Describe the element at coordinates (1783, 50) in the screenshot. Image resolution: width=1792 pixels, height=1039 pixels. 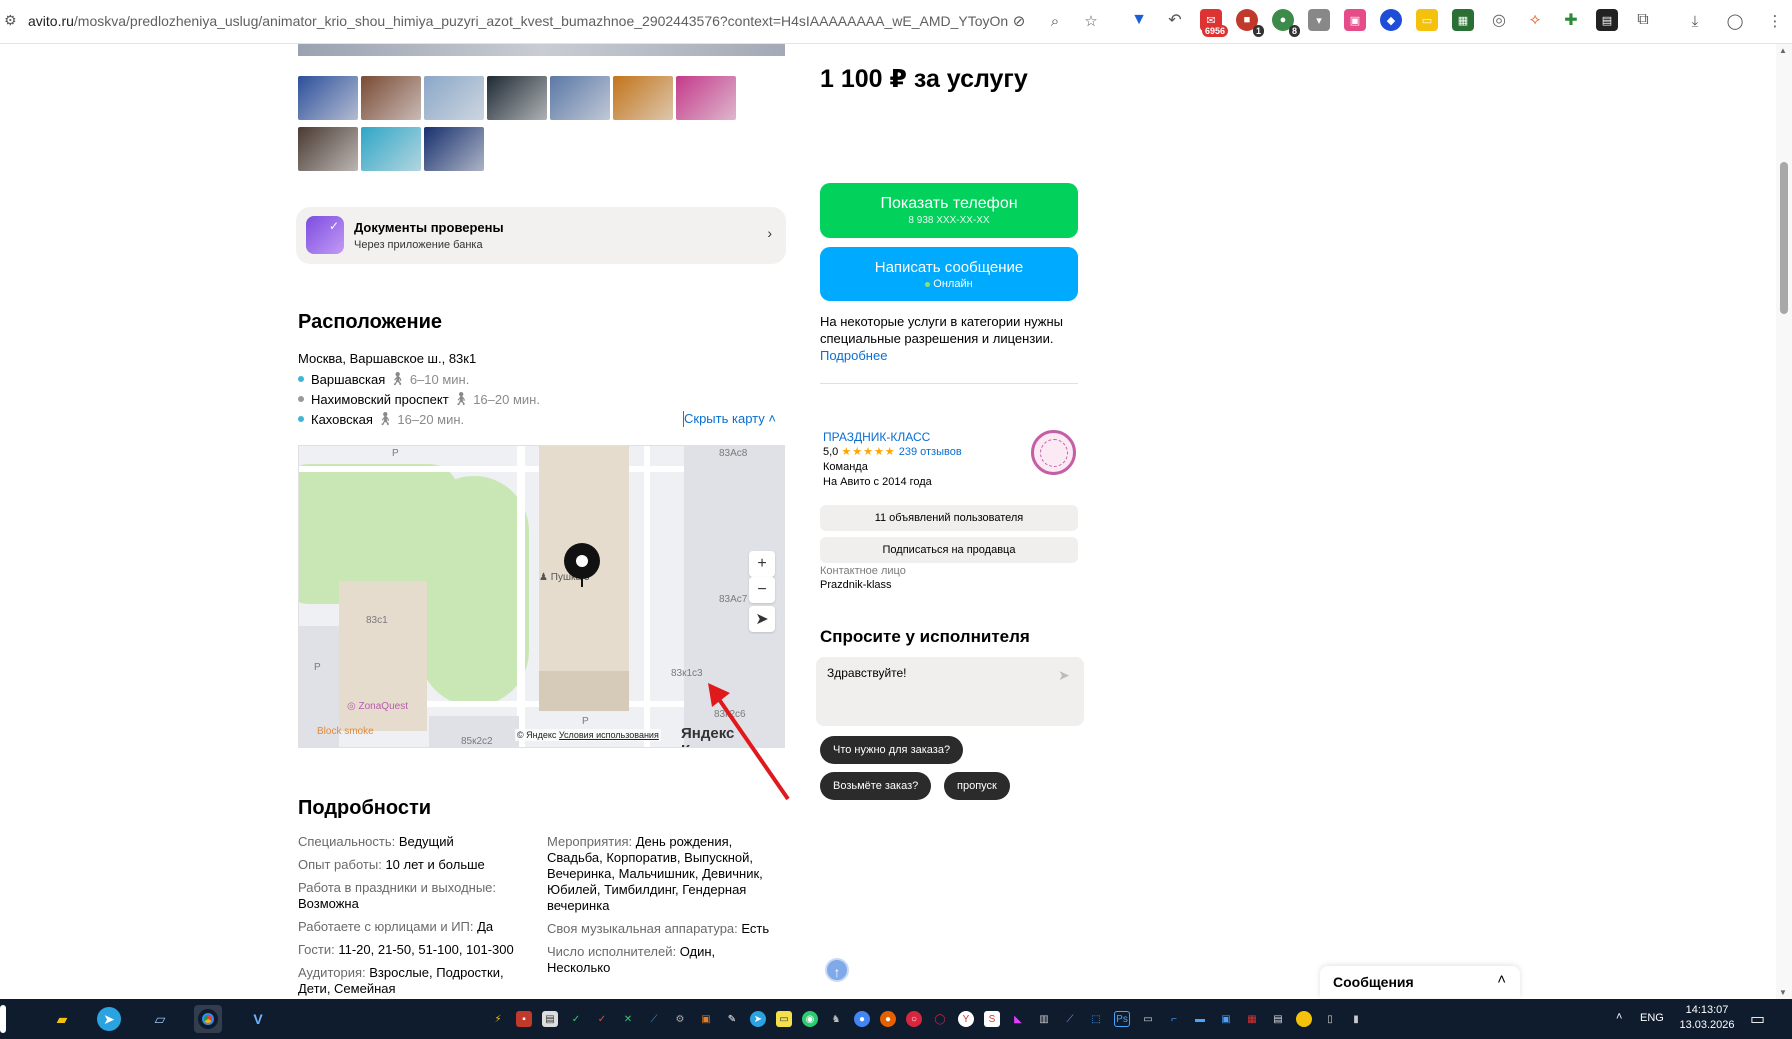
I see `scroll-up-arrow-icon: ▲` at that location.